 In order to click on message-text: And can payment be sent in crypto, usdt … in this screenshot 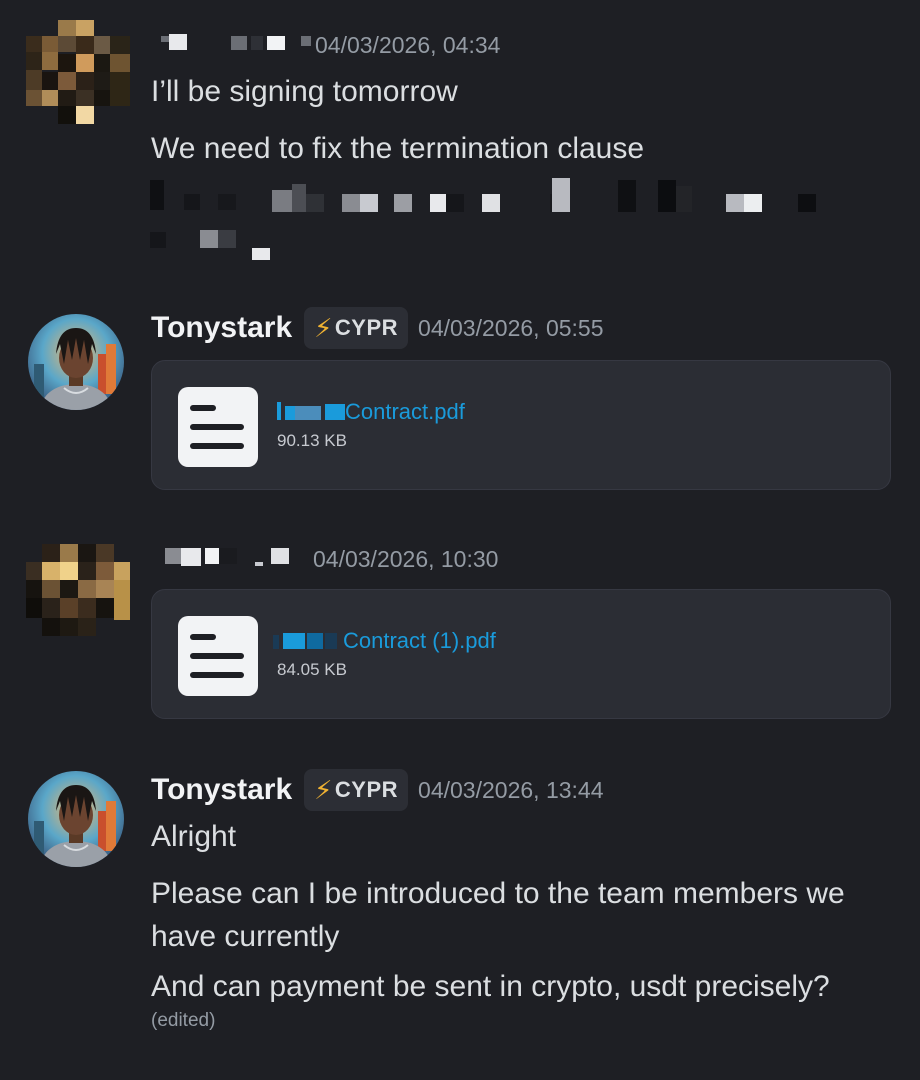, I will do `click(490, 986)`.